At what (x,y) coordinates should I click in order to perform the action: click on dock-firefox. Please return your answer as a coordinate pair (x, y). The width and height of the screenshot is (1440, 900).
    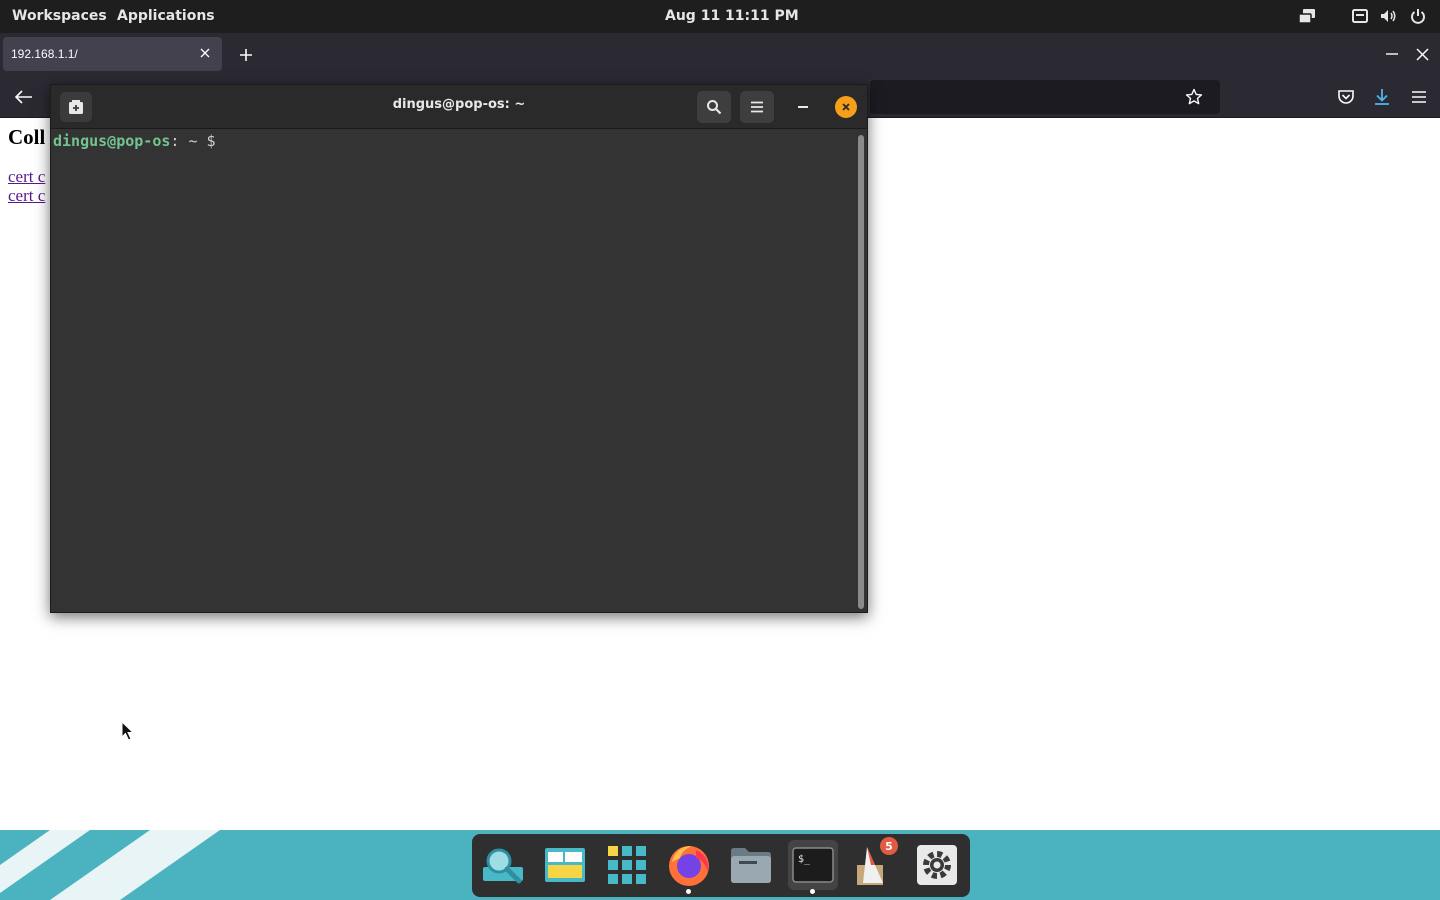
    Looking at the image, I should click on (689, 867).